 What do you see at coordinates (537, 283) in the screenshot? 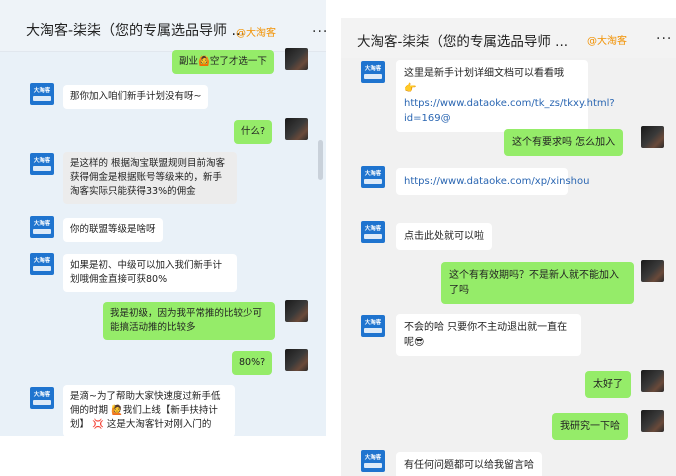
I see `message-bubble-outgoing: 这个有有效期吗？不是新人就不能加入了吗` at bounding box center [537, 283].